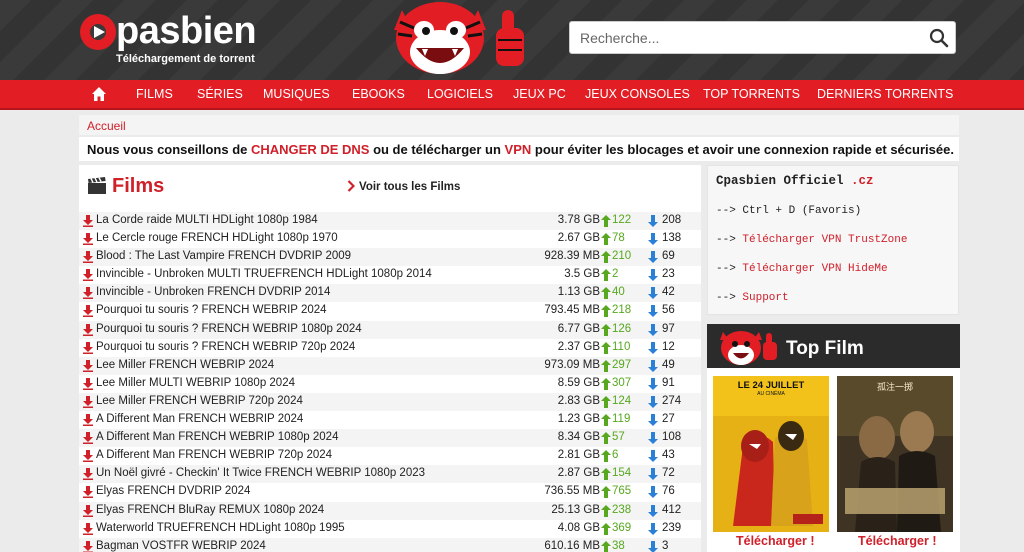  Describe the element at coordinates (409, 187) in the screenshot. I see `see-all-films-link: Voir tous les Films` at that location.